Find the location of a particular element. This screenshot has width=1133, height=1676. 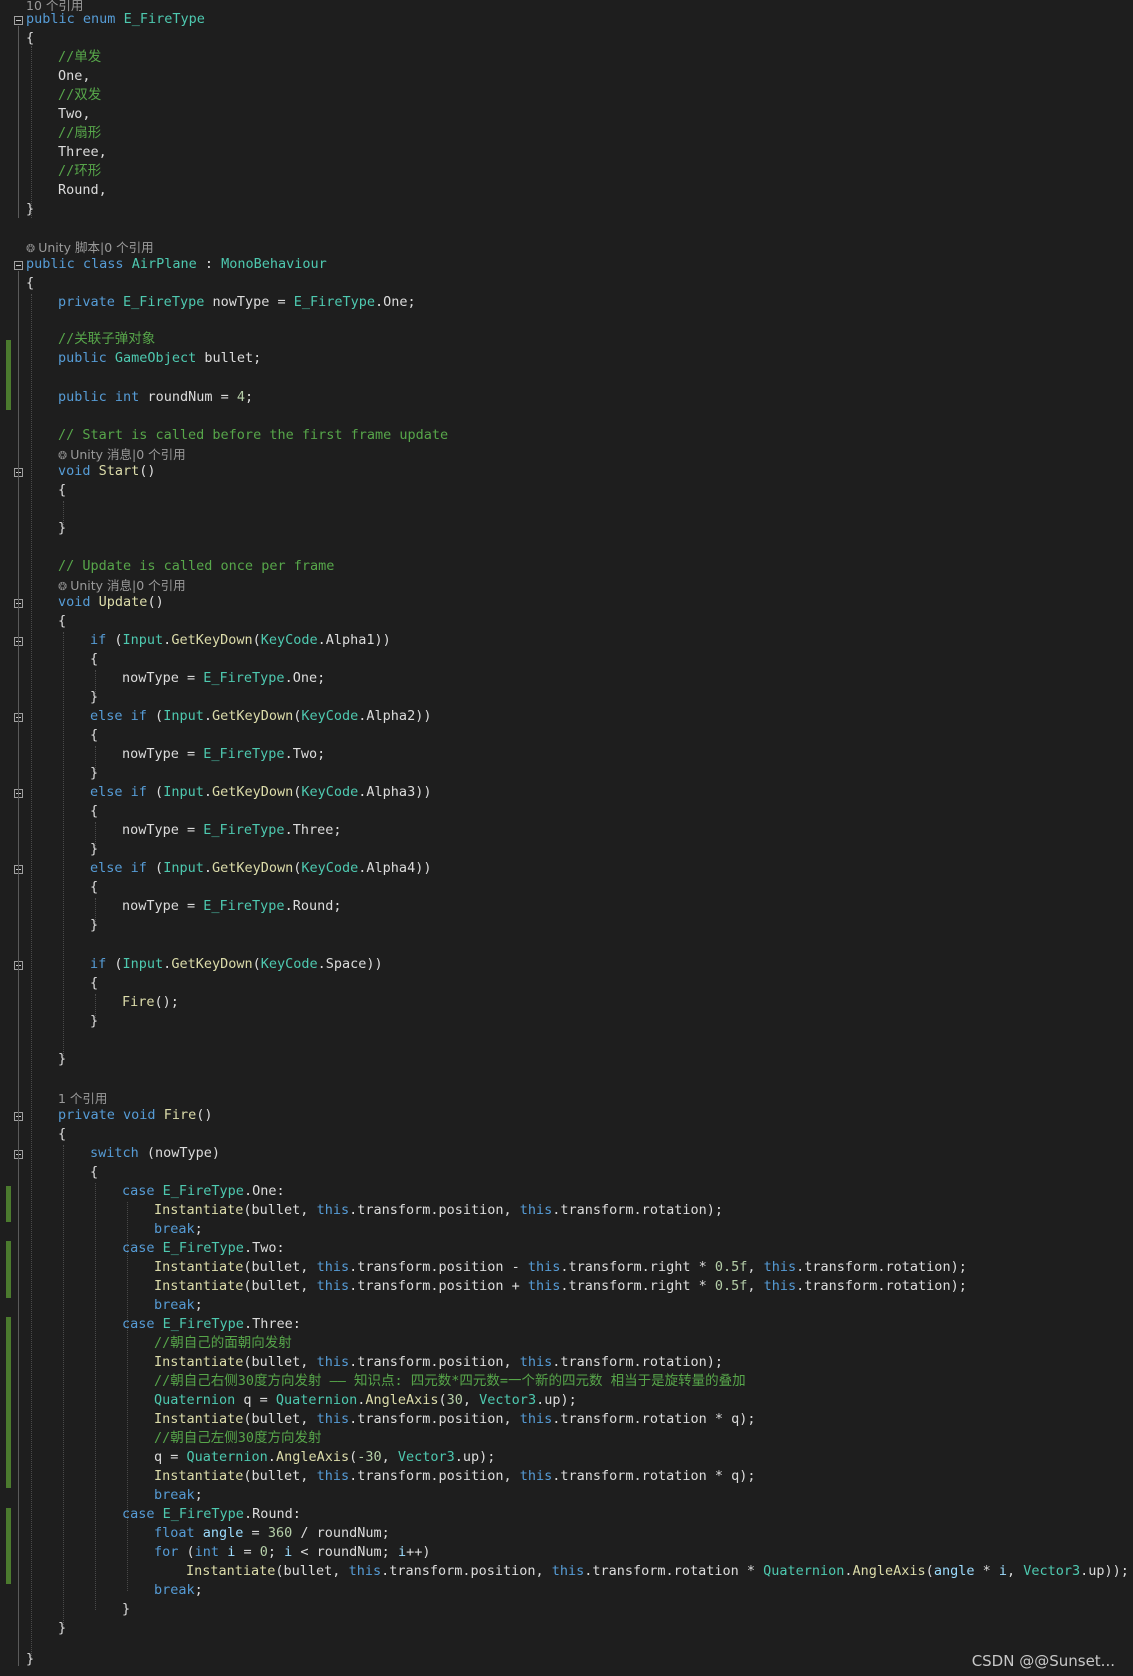

code-line: for (int i = 0; i < roundNum; i++) is located at coordinates (292, 1552).